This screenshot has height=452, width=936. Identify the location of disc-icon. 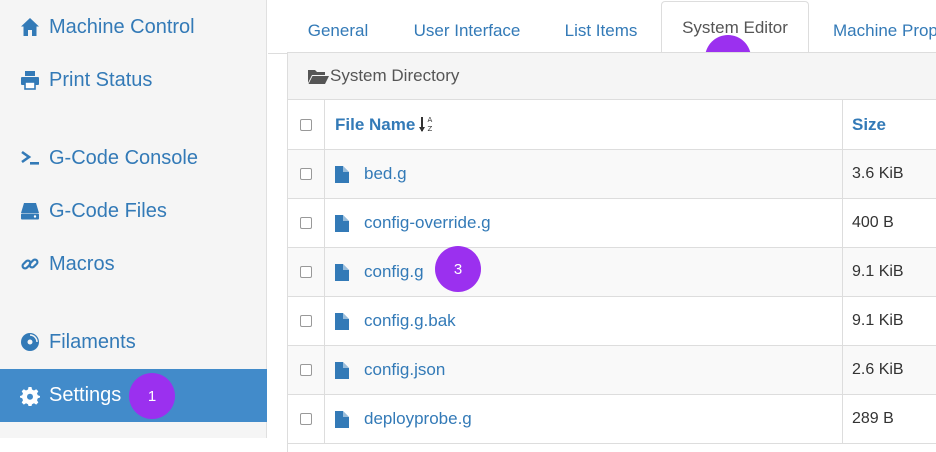
(30, 342).